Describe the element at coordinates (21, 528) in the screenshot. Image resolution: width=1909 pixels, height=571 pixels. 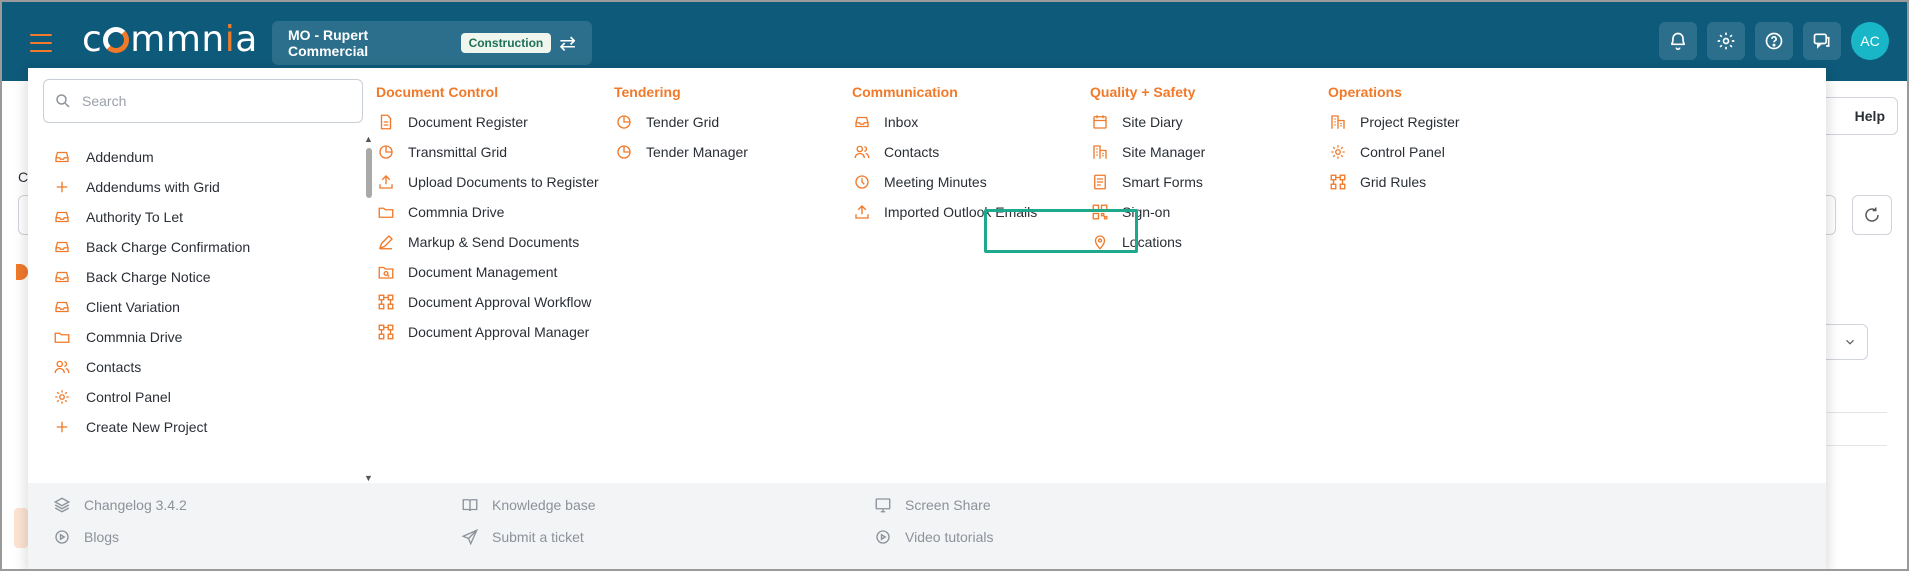
I see `background-highlight-strip` at that location.